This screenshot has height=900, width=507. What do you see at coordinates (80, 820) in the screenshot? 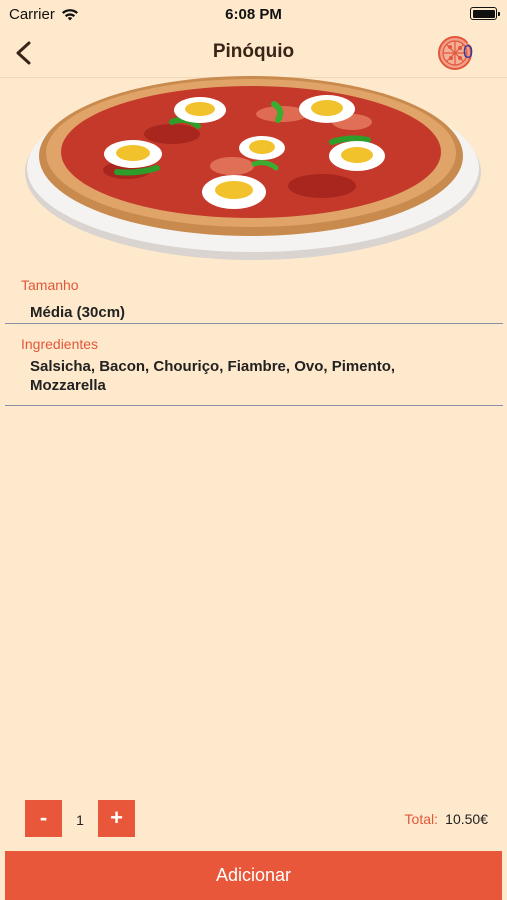
I see `quantity-value: 1` at bounding box center [80, 820].